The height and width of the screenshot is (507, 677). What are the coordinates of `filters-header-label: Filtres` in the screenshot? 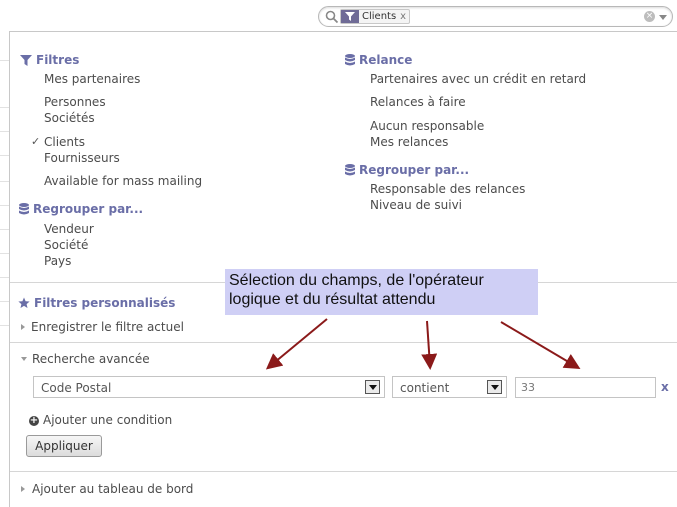 It's located at (58, 60).